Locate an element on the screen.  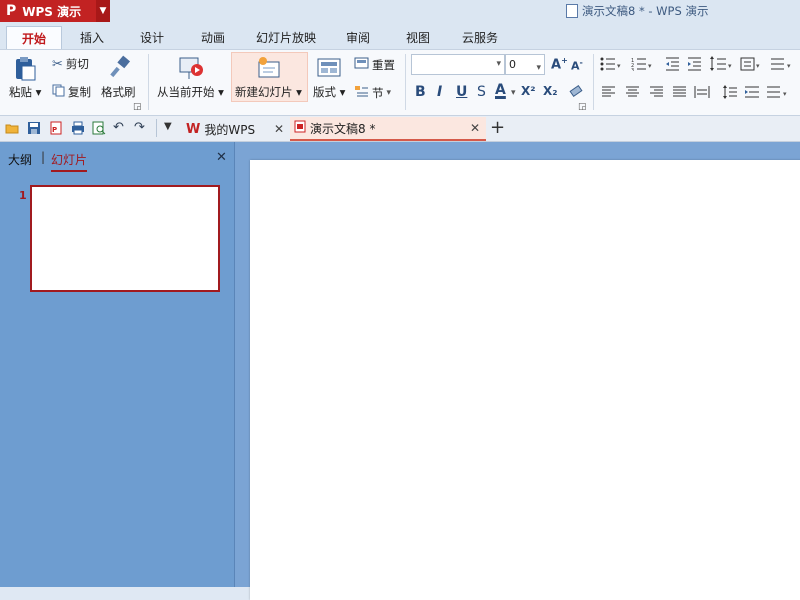
clipboard-dialog-launcher-icon: ◲ is located at coordinates (137, 107).